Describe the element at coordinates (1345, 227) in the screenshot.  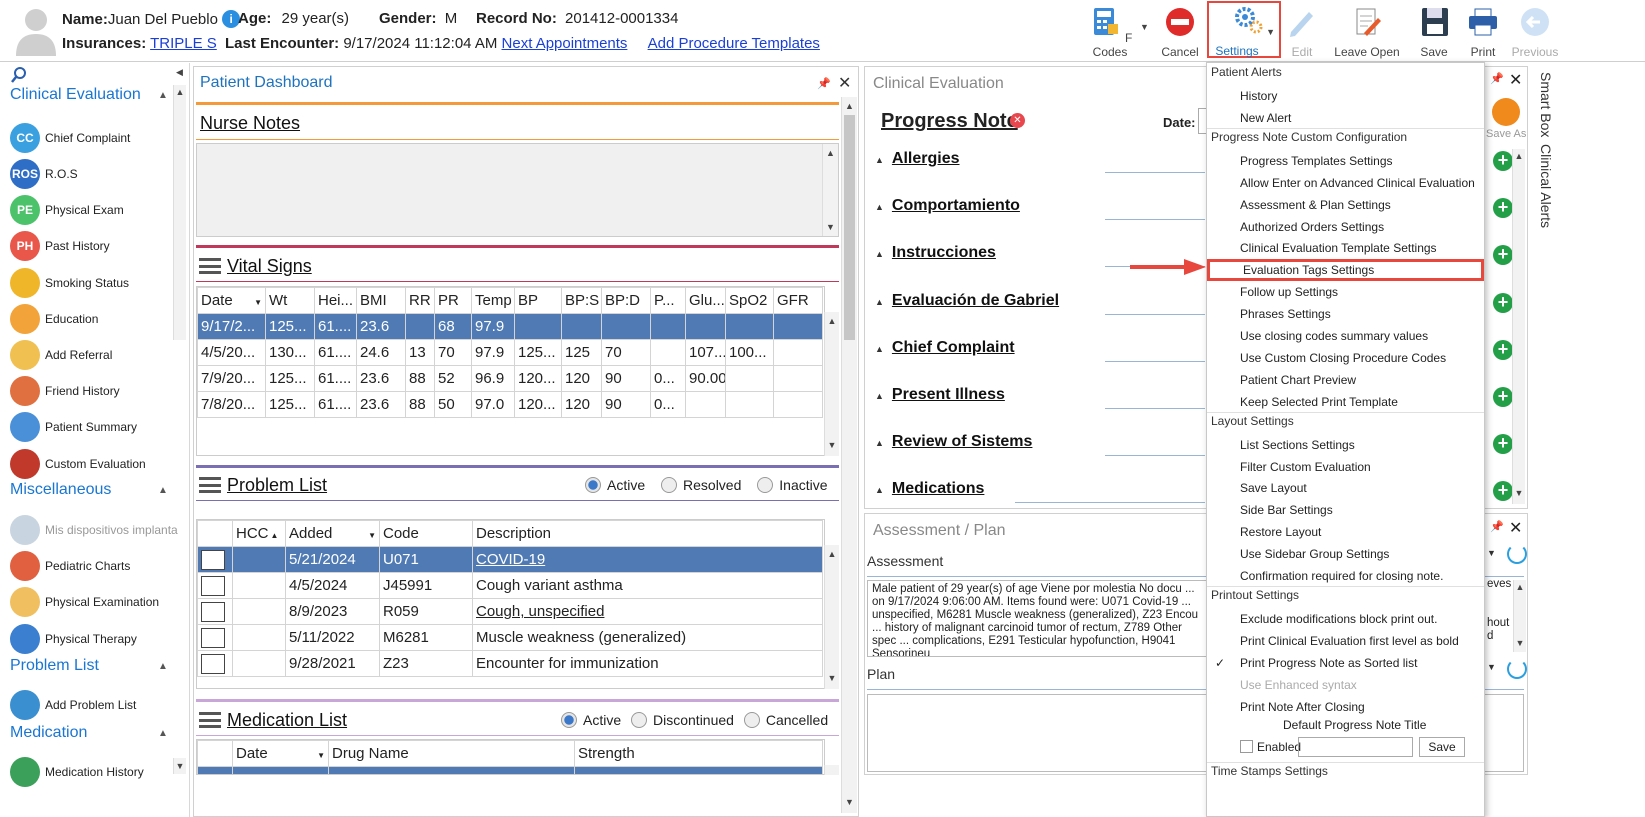
I see `menu-item-authorized-orders-settings: Authorized Orders Settings` at that location.